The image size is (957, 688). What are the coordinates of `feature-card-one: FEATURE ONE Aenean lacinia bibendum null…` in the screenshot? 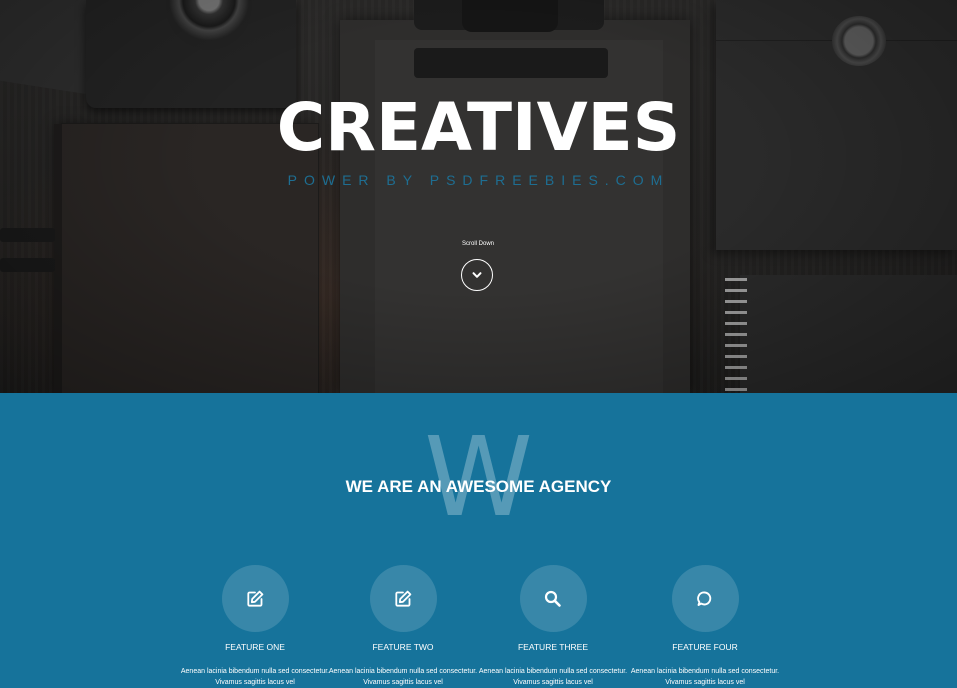 It's located at (255, 626).